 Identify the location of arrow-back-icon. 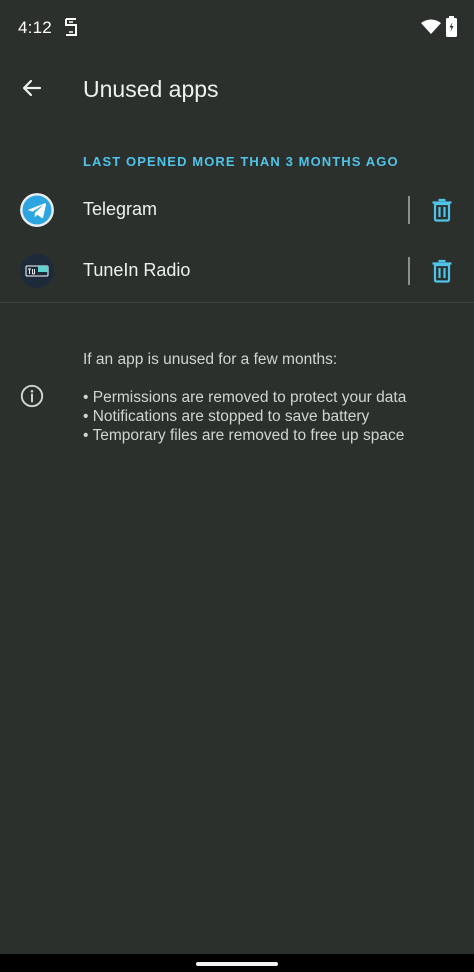
(32, 88).